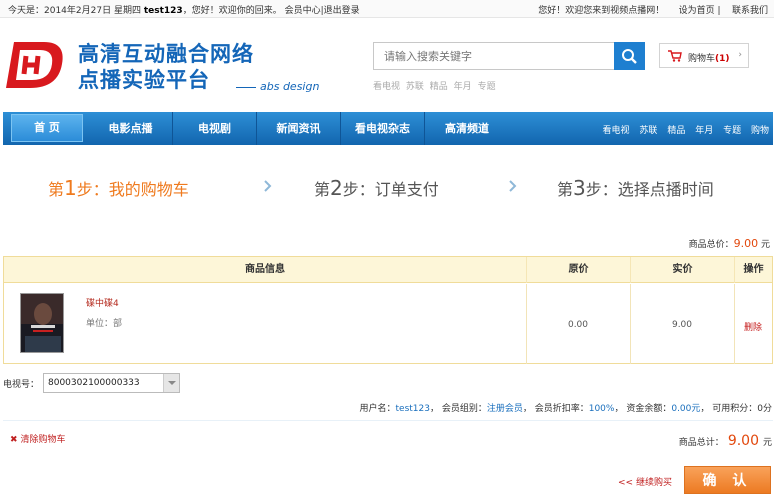 Image resolution: width=774 pixels, height=498 pixels. What do you see at coordinates (676, 131) in the screenshot?
I see `nav-link: 精品` at bounding box center [676, 131].